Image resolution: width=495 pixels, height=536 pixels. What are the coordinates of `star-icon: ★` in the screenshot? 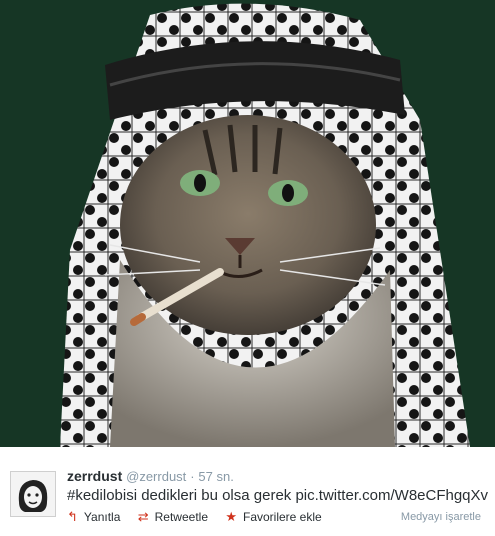 It's located at (231, 516).